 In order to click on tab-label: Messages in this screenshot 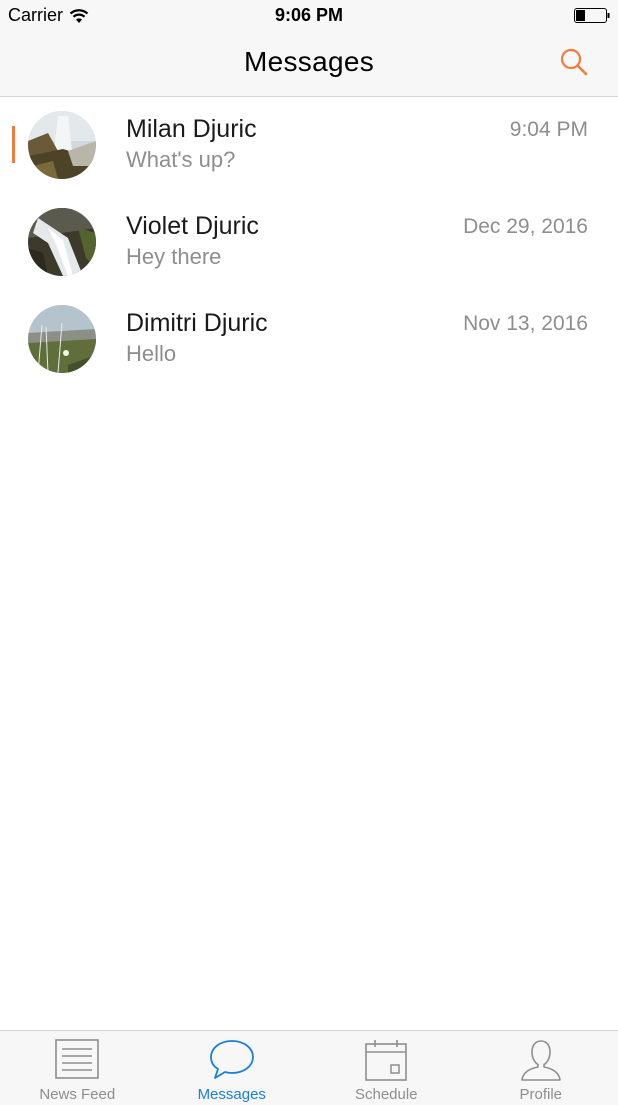, I will do `click(232, 1094)`.